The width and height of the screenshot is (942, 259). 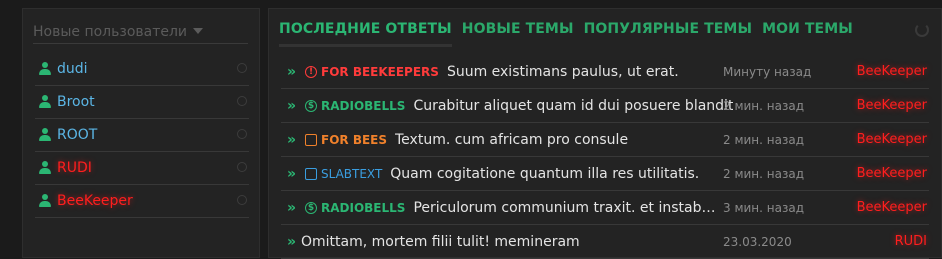 I want to click on topic-title: Textum. cum africam pro consule, so click(x=511, y=140).